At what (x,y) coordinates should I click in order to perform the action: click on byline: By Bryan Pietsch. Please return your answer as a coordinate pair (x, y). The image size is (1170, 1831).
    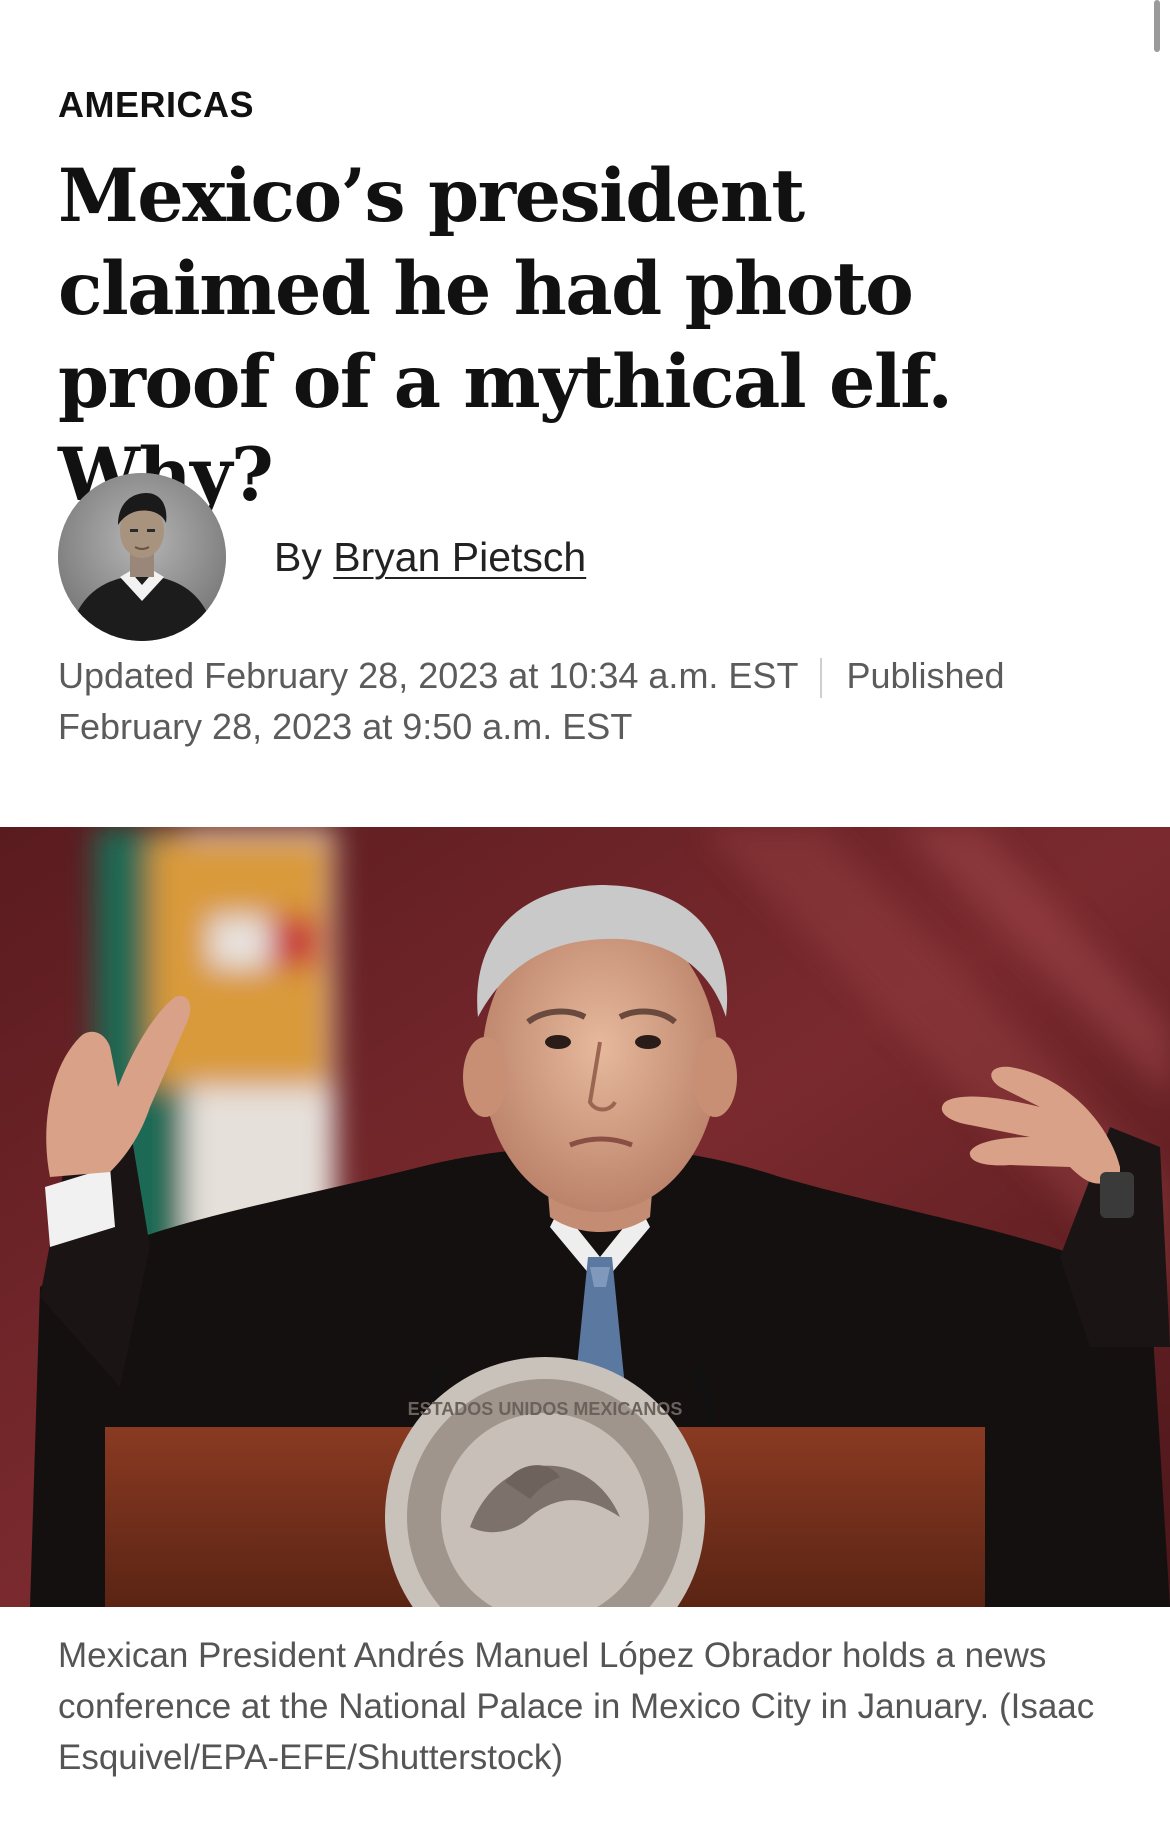
    Looking at the image, I should click on (322, 557).